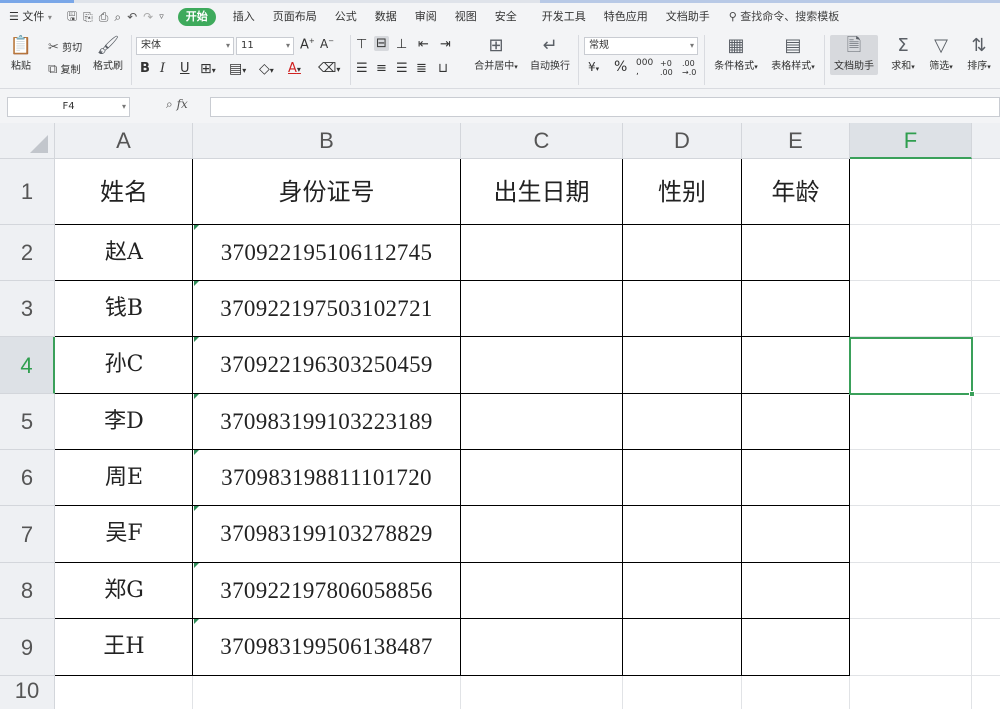 The image size is (1000, 709). I want to click on fill-color-icon: ◇▾, so click(266, 69).